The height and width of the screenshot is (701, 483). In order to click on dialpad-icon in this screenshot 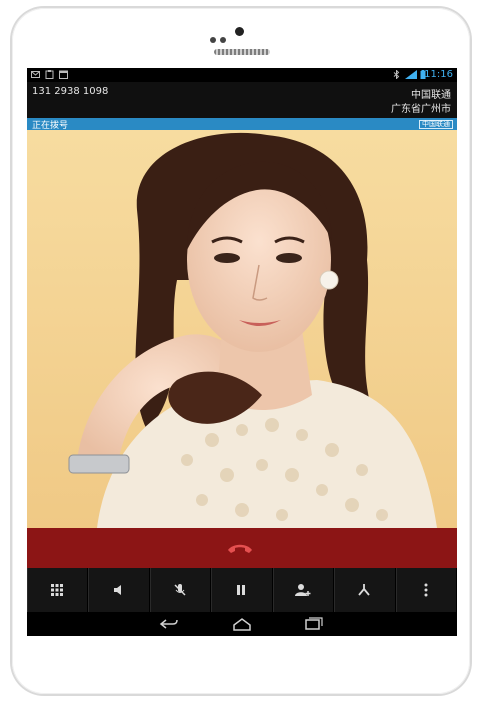, I will do `click(57, 590)`.